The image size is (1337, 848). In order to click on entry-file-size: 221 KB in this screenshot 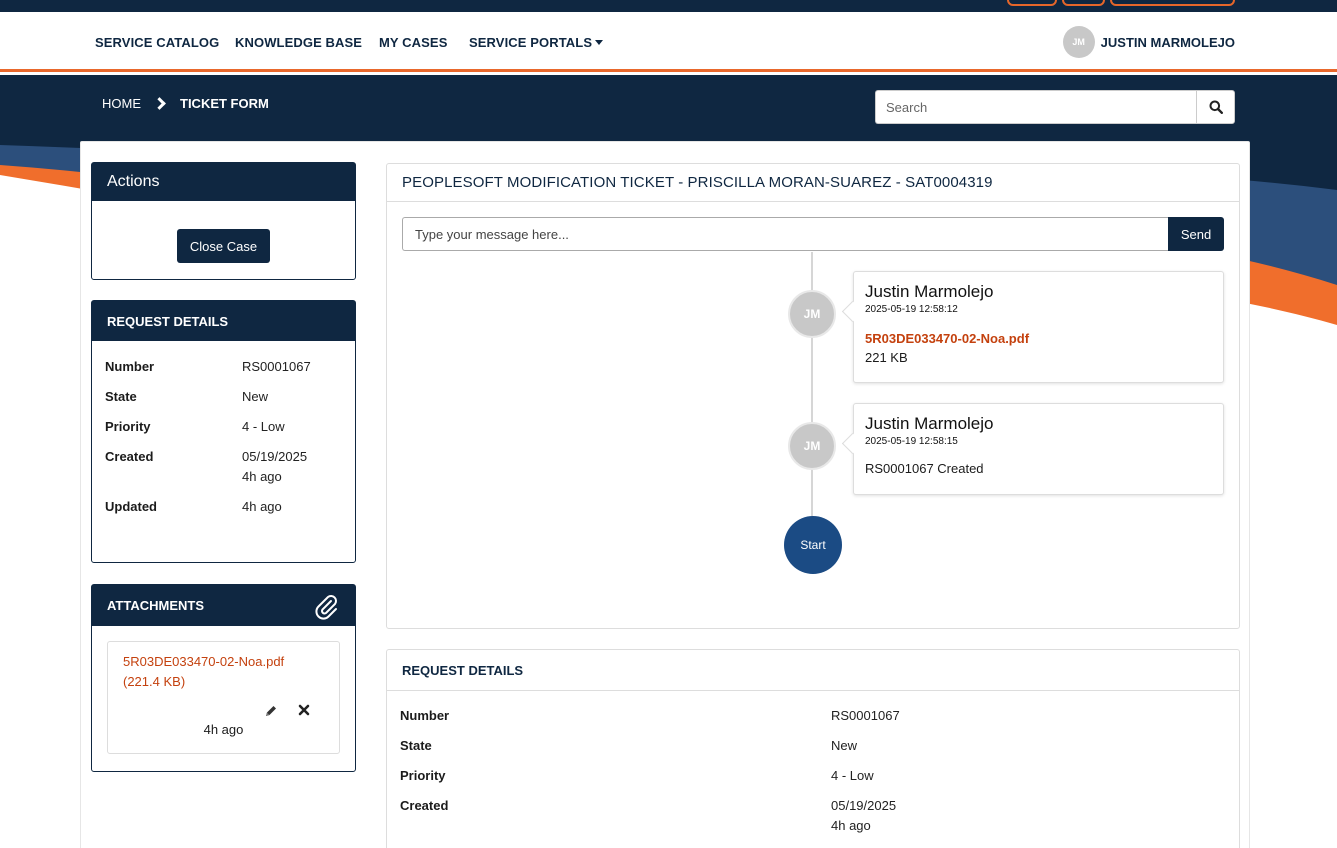, I will do `click(886, 357)`.